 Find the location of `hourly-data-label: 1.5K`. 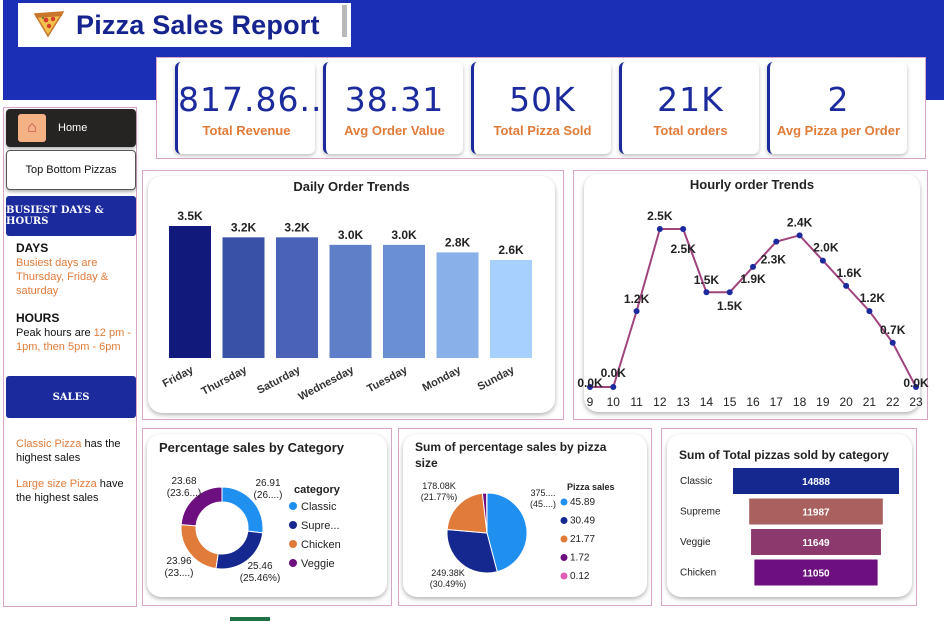

hourly-data-label: 1.5K is located at coordinates (730, 306).